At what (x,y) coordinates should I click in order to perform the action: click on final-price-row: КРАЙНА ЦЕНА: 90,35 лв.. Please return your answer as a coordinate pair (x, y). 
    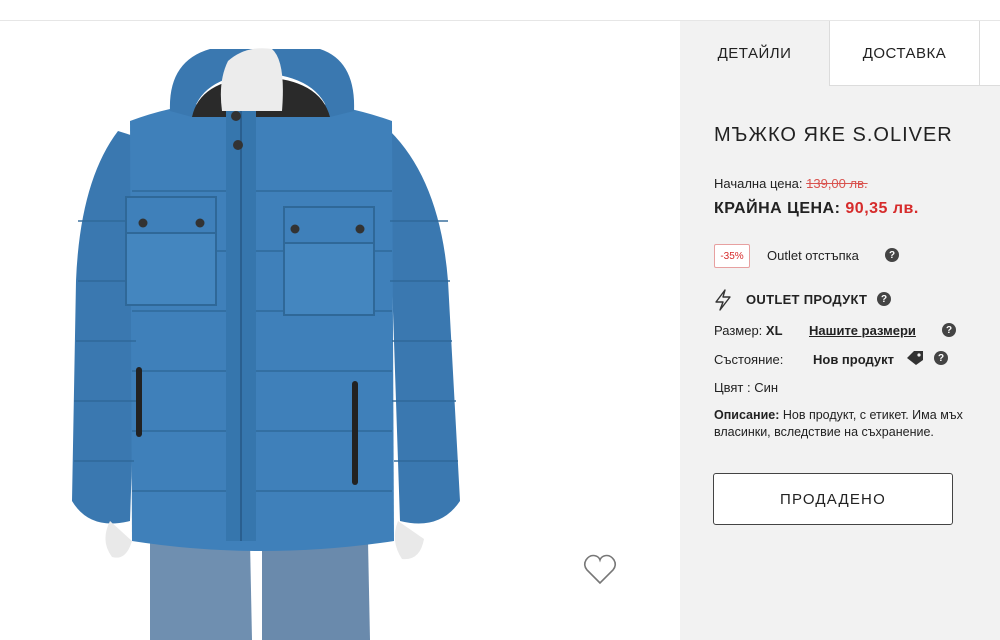
    Looking at the image, I should click on (816, 209).